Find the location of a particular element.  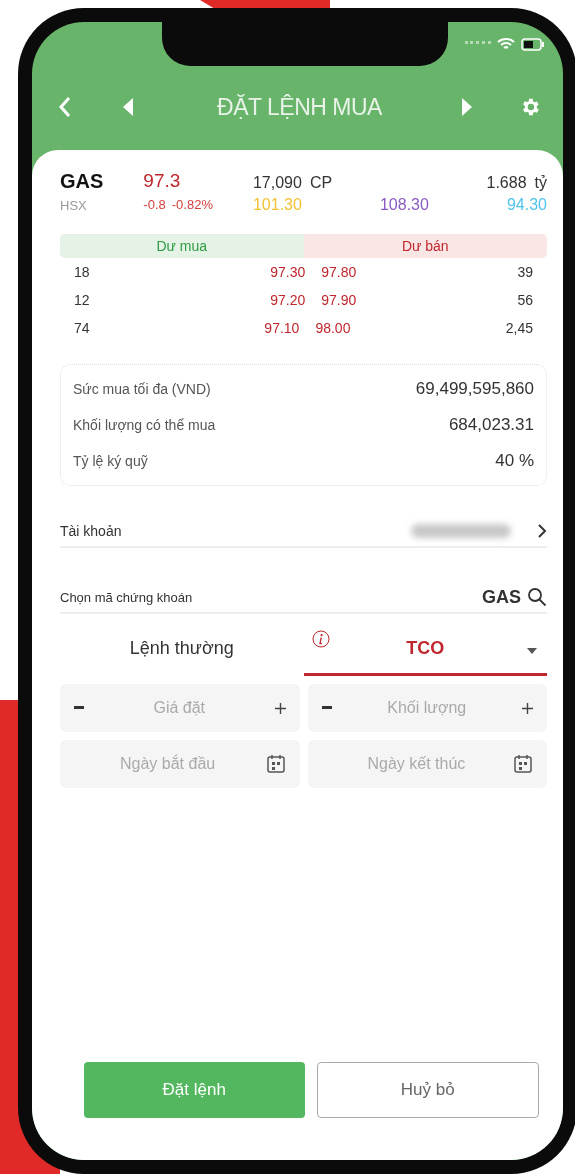

place-order-button: Đặt lệnh is located at coordinates (194, 1090).